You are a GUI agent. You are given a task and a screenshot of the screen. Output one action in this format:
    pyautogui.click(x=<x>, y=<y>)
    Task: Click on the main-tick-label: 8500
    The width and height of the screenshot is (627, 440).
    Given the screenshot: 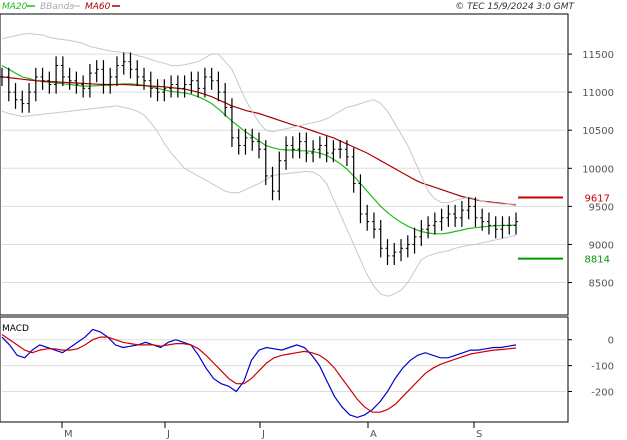 What is the action you would take?
    pyautogui.click(x=601, y=284)
    